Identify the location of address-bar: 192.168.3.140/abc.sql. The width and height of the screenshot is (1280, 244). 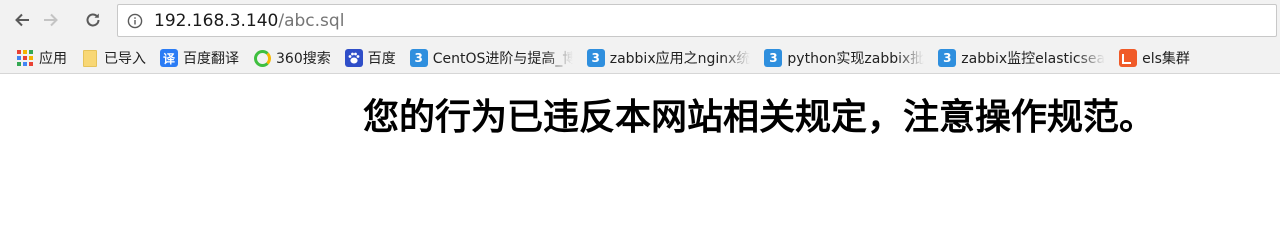
(697, 20).